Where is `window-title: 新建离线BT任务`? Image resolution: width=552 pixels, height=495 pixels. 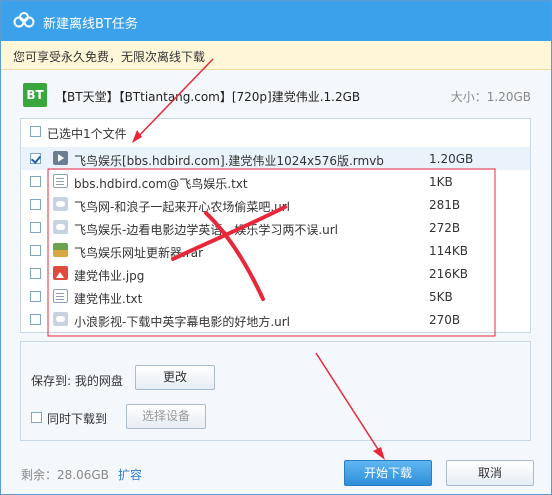
window-title: 新建离线BT任务 is located at coordinates (90, 24).